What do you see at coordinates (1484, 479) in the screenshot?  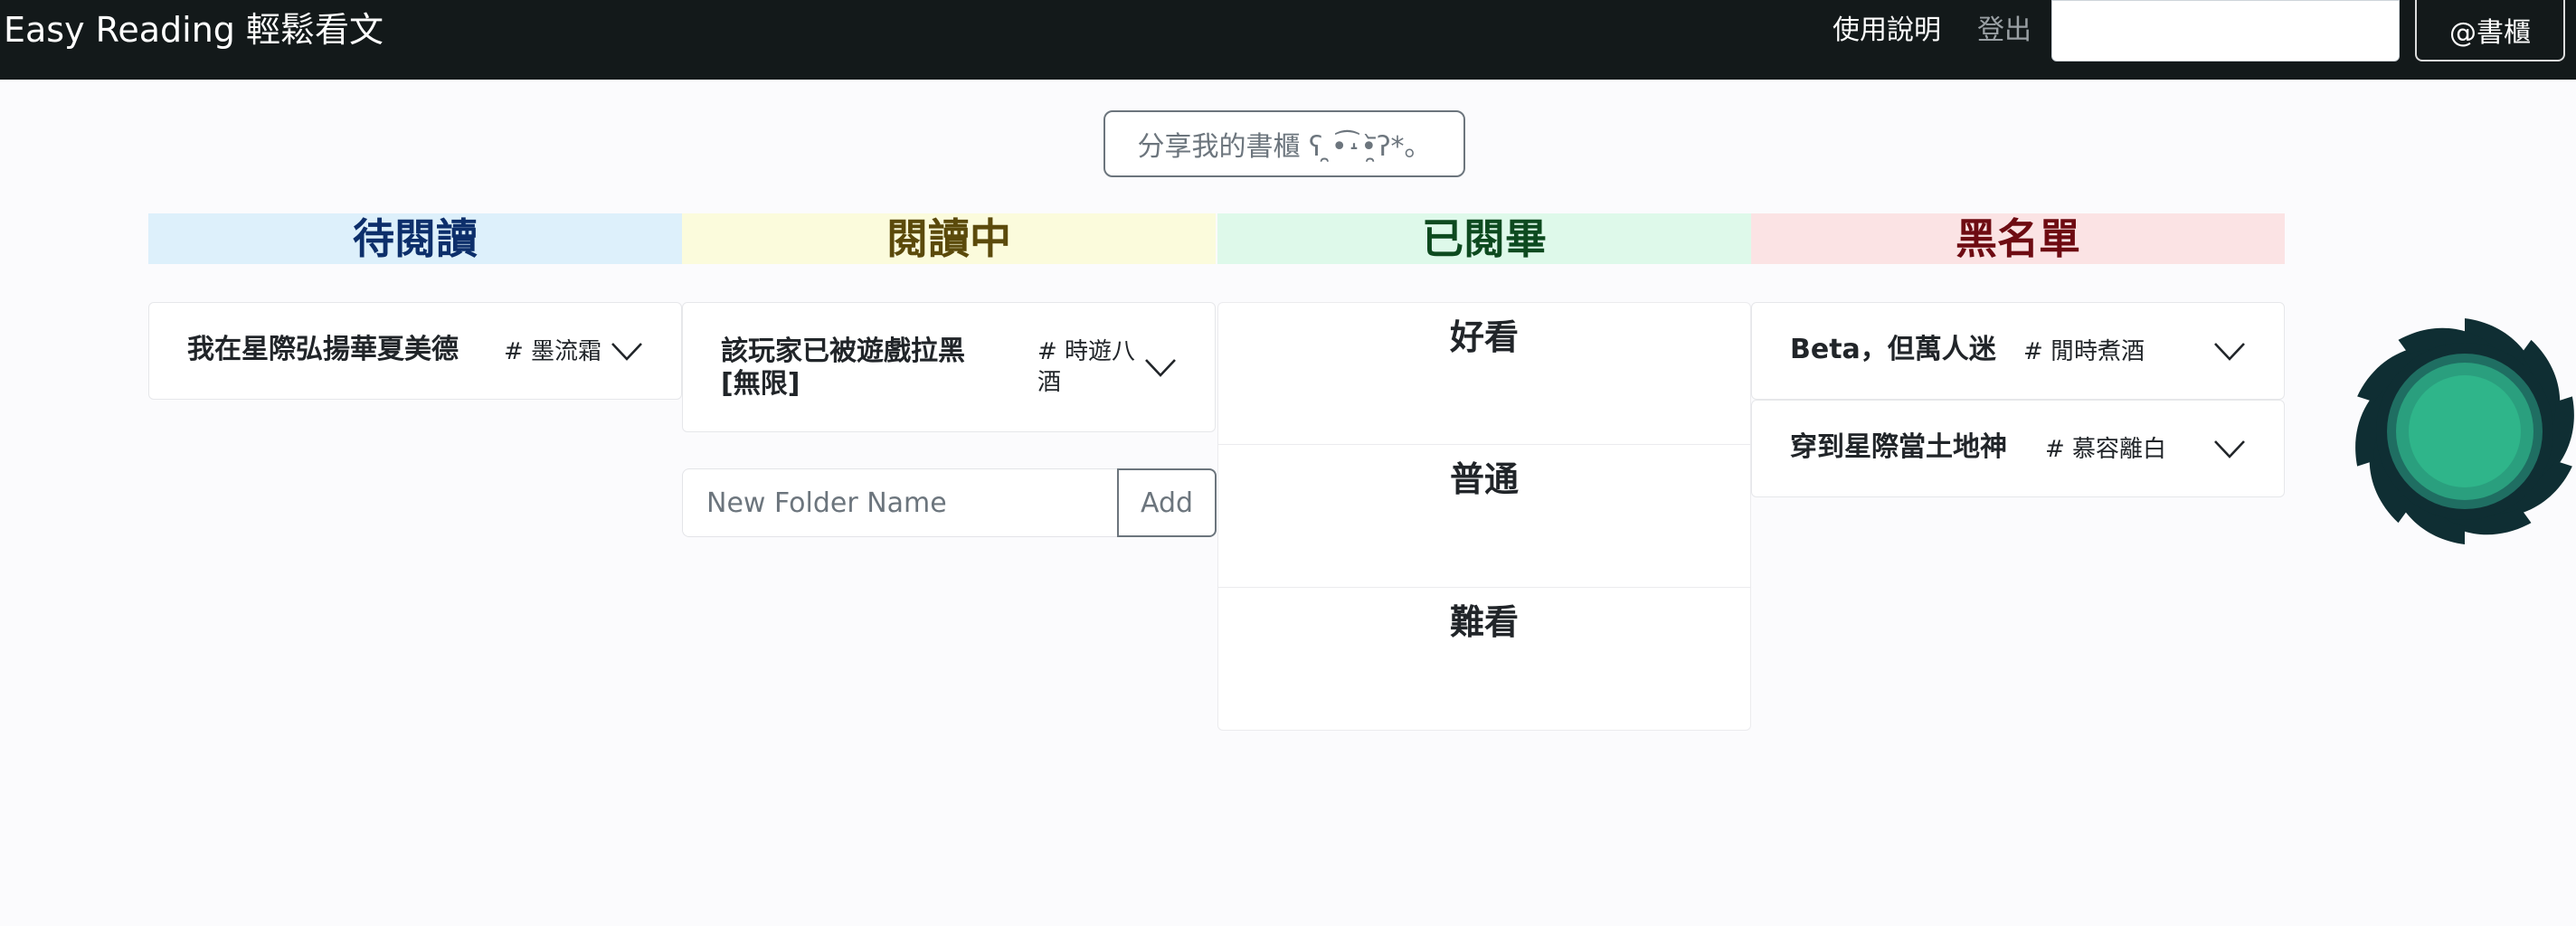 I see `folder-title: 普通` at bounding box center [1484, 479].